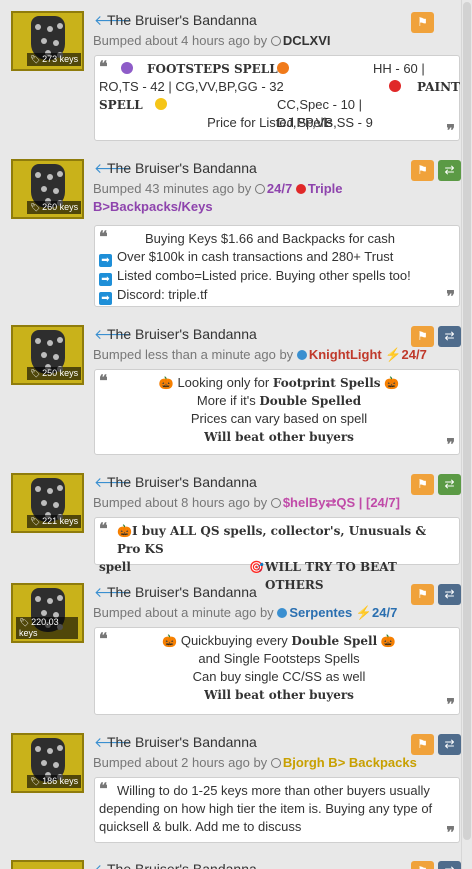  Describe the element at coordinates (47, 613) in the screenshot. I see `item-thumbnail: 🏷 220.03 keys` at that location.